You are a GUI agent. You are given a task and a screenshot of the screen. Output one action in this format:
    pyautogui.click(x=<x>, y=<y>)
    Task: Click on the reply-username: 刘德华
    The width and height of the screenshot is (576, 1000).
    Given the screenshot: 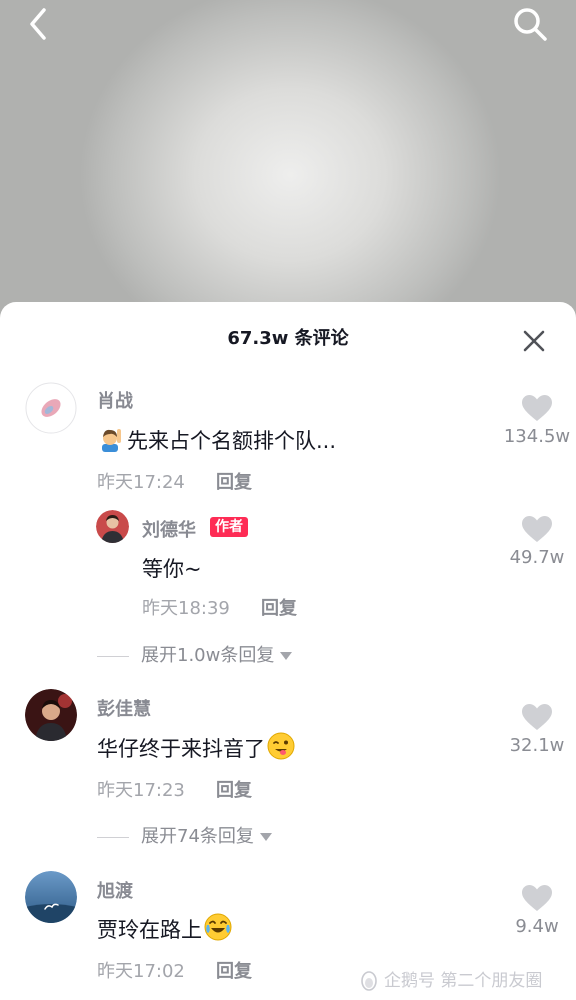 What is the action you would take?
    pyautogui.click(x=169, y=529)
    